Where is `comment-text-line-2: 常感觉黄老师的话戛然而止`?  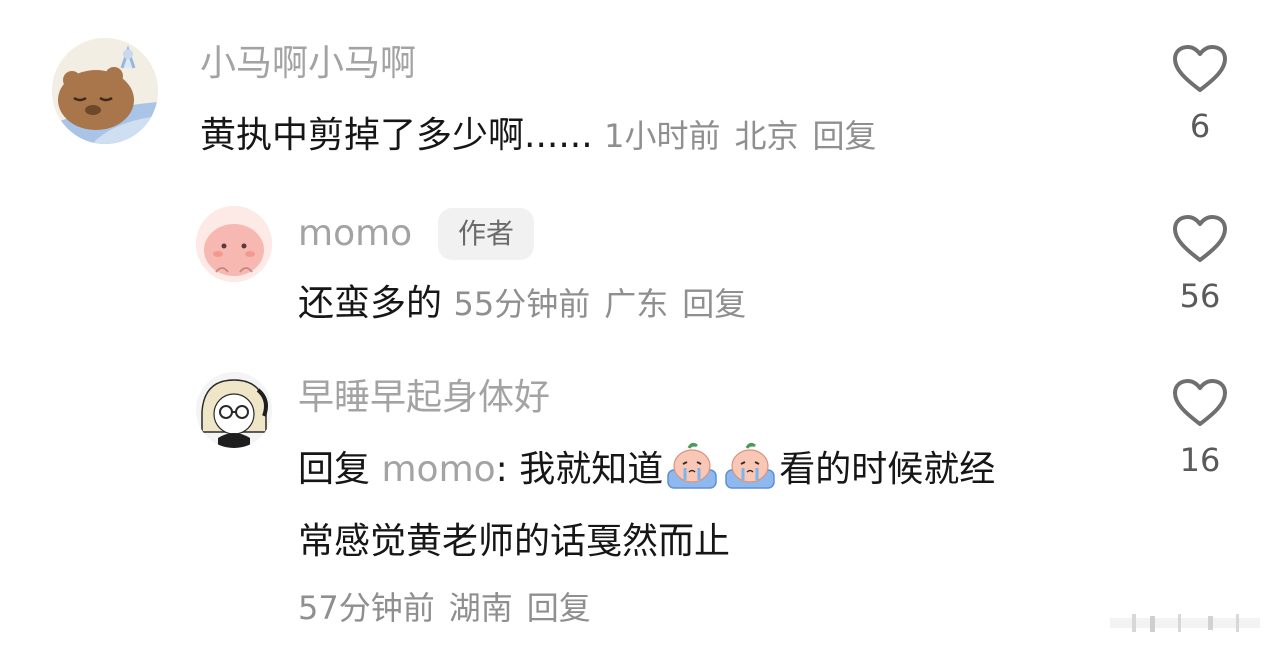 comment-text-line-2: 常感觉黄老师的话戛然而止 is located at coordinates (514, 541).